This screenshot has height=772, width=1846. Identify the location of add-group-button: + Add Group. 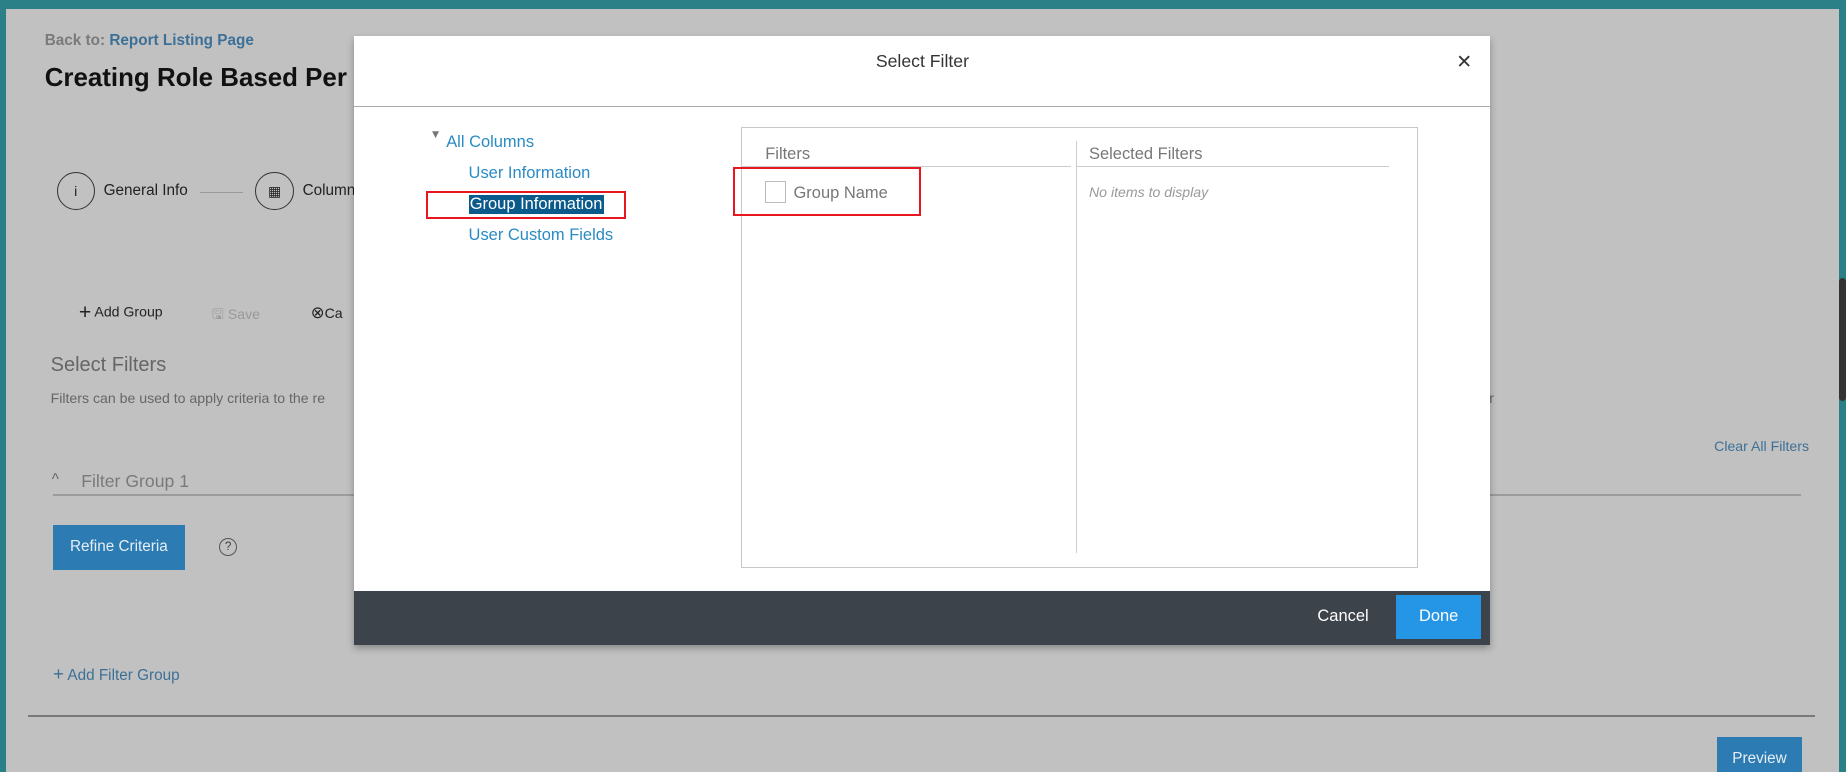
(121, 313).